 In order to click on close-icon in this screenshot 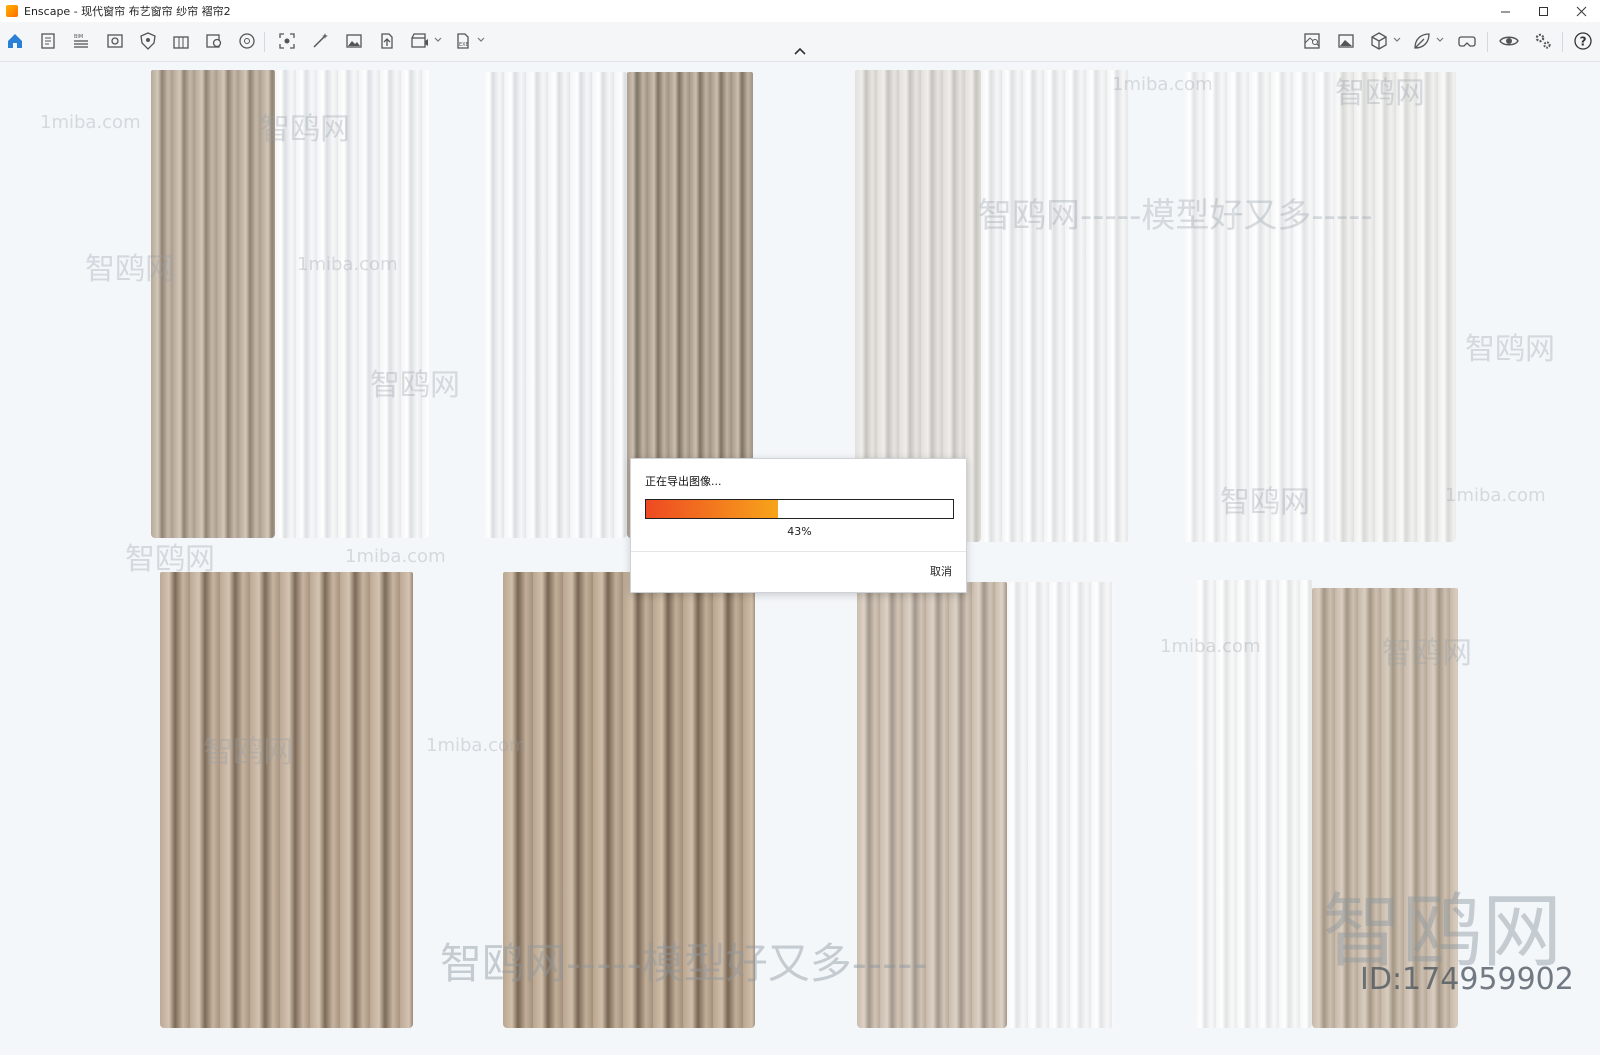, I will do `click(1581, 11)`.